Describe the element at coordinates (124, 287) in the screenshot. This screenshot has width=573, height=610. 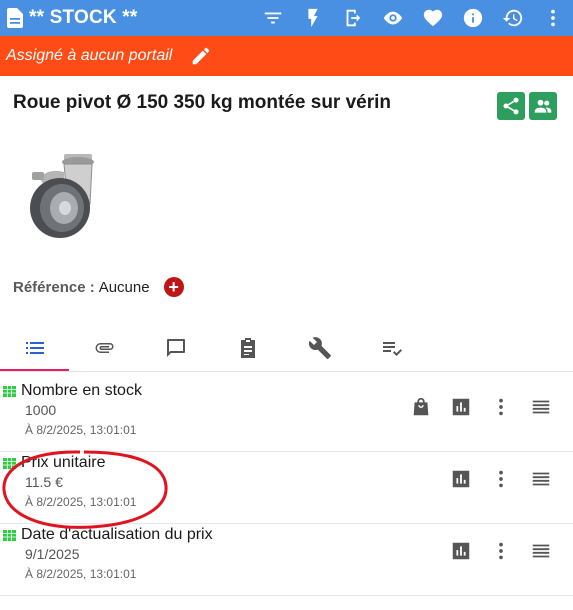
I see `reference-value: Aucune` at that location.